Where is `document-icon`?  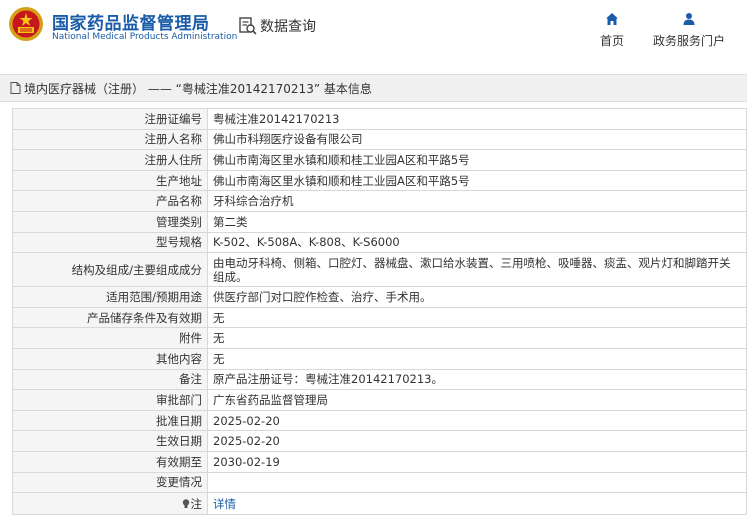 document-icon is located at coordinates (15, 88).